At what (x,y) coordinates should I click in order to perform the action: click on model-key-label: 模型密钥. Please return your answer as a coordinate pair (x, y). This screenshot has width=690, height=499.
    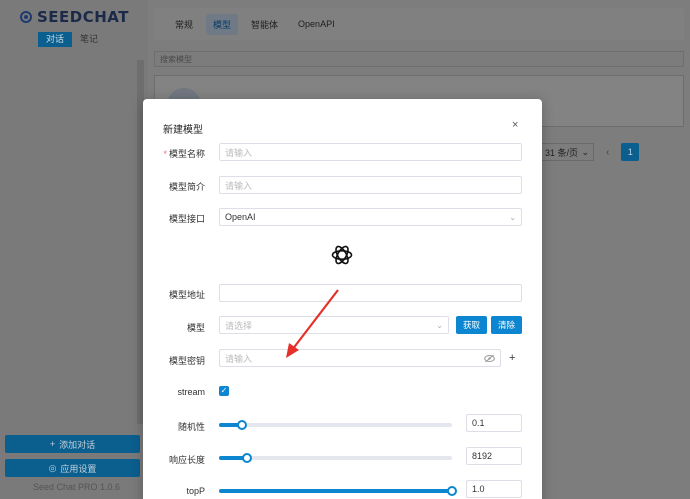
    Looking at the image, I should click on (186, 361).